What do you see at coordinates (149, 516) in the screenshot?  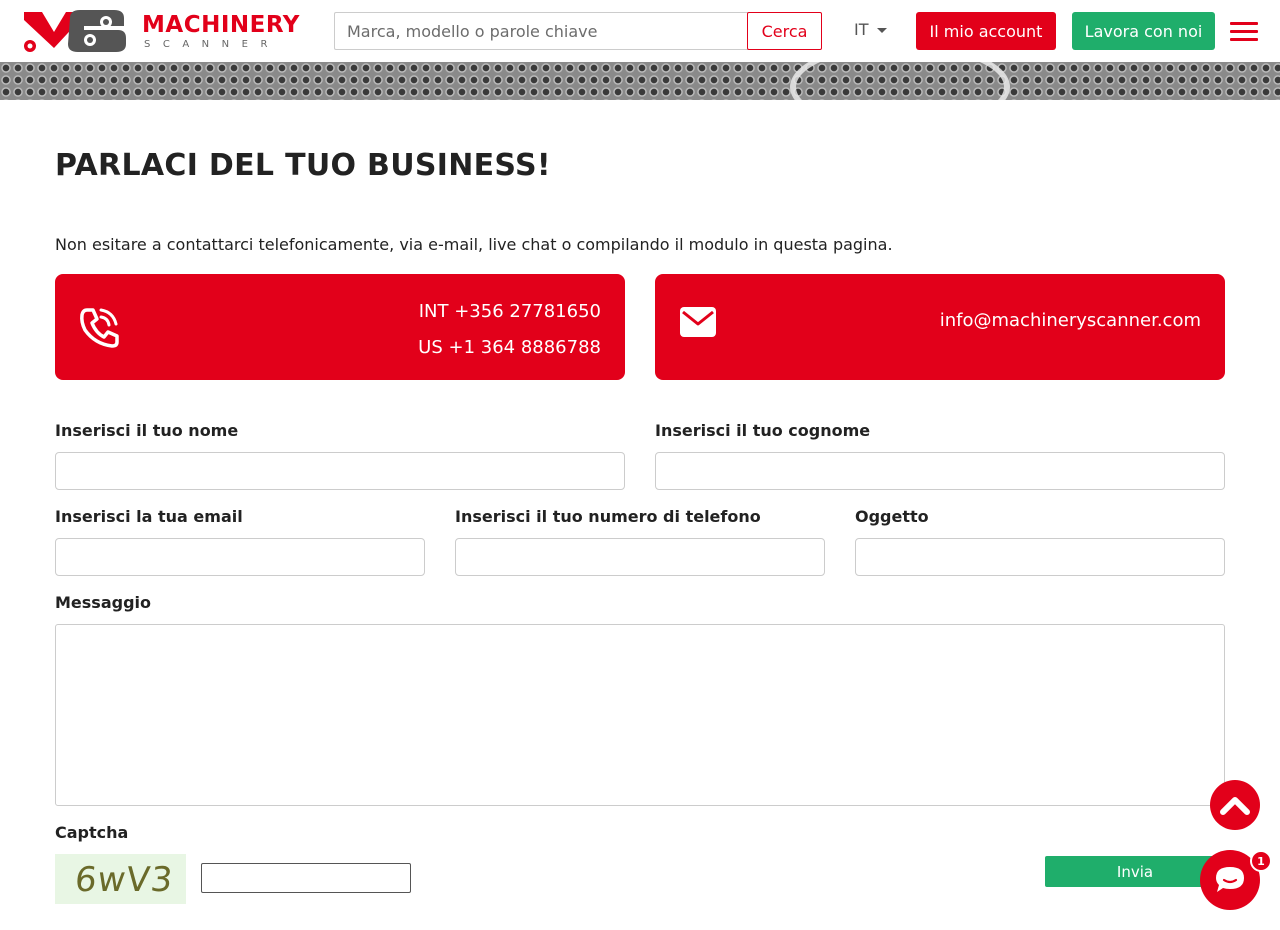 I see `email-label: Inserisci la tua email` at bounding box center [149, 516].